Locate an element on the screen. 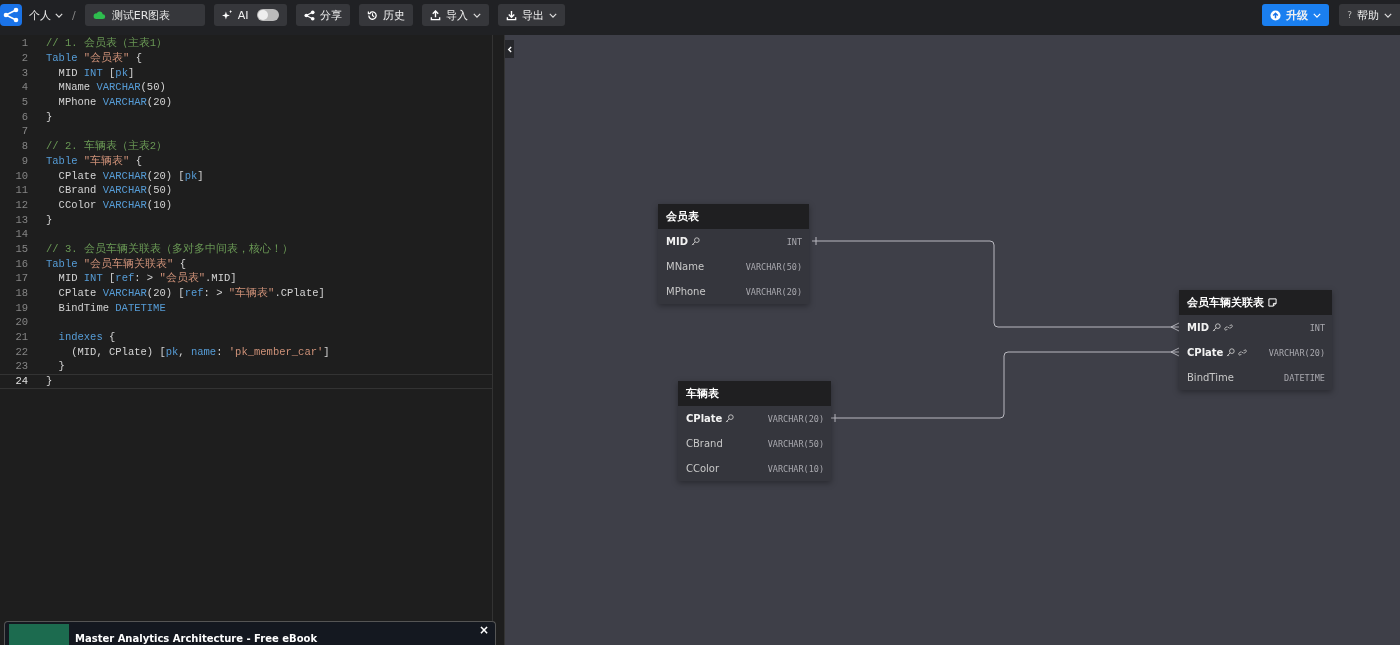  history-button: 历史 is located at coordinates (385, 15).